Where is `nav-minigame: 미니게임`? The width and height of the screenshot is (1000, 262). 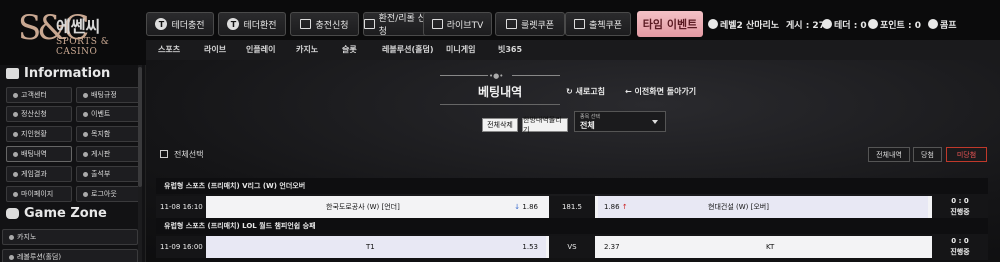 nav-minigame: 미니게임 is located at coordinates (460, 49).